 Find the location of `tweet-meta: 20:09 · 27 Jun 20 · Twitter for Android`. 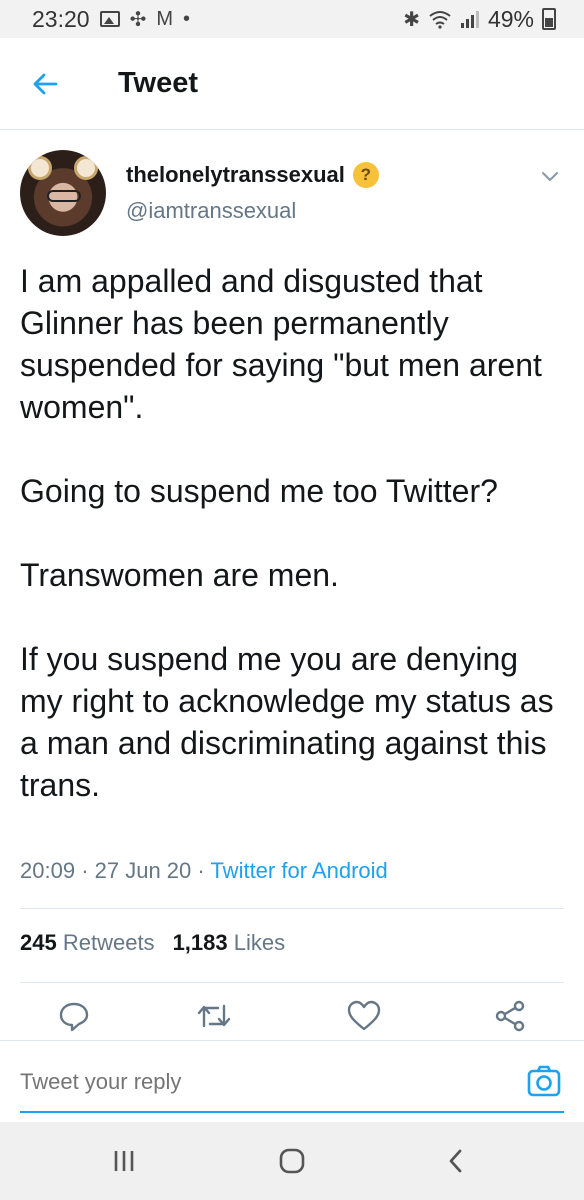

tweet-meta: 20:09 · 27 Jun 20 · Twitter for Android is located at coordinates (204, 871).